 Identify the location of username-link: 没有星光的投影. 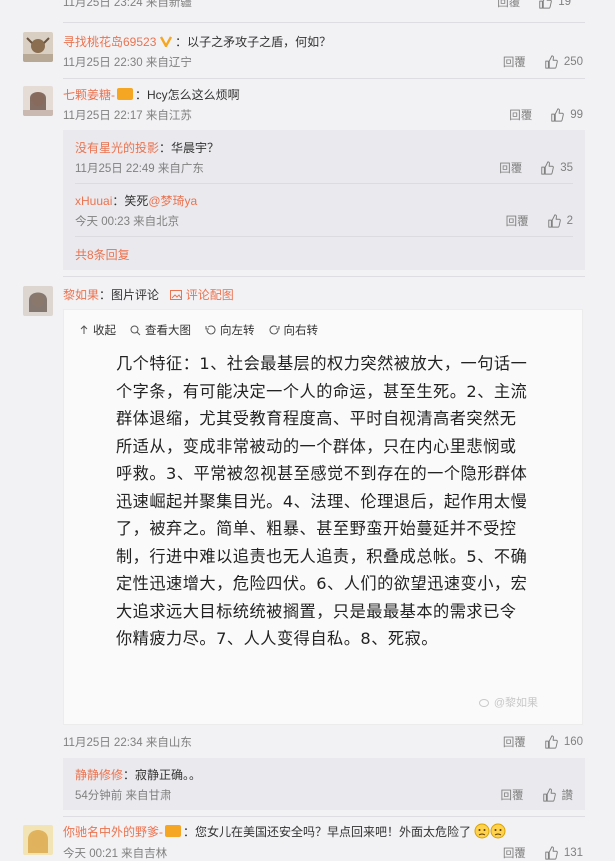
(117, 148).